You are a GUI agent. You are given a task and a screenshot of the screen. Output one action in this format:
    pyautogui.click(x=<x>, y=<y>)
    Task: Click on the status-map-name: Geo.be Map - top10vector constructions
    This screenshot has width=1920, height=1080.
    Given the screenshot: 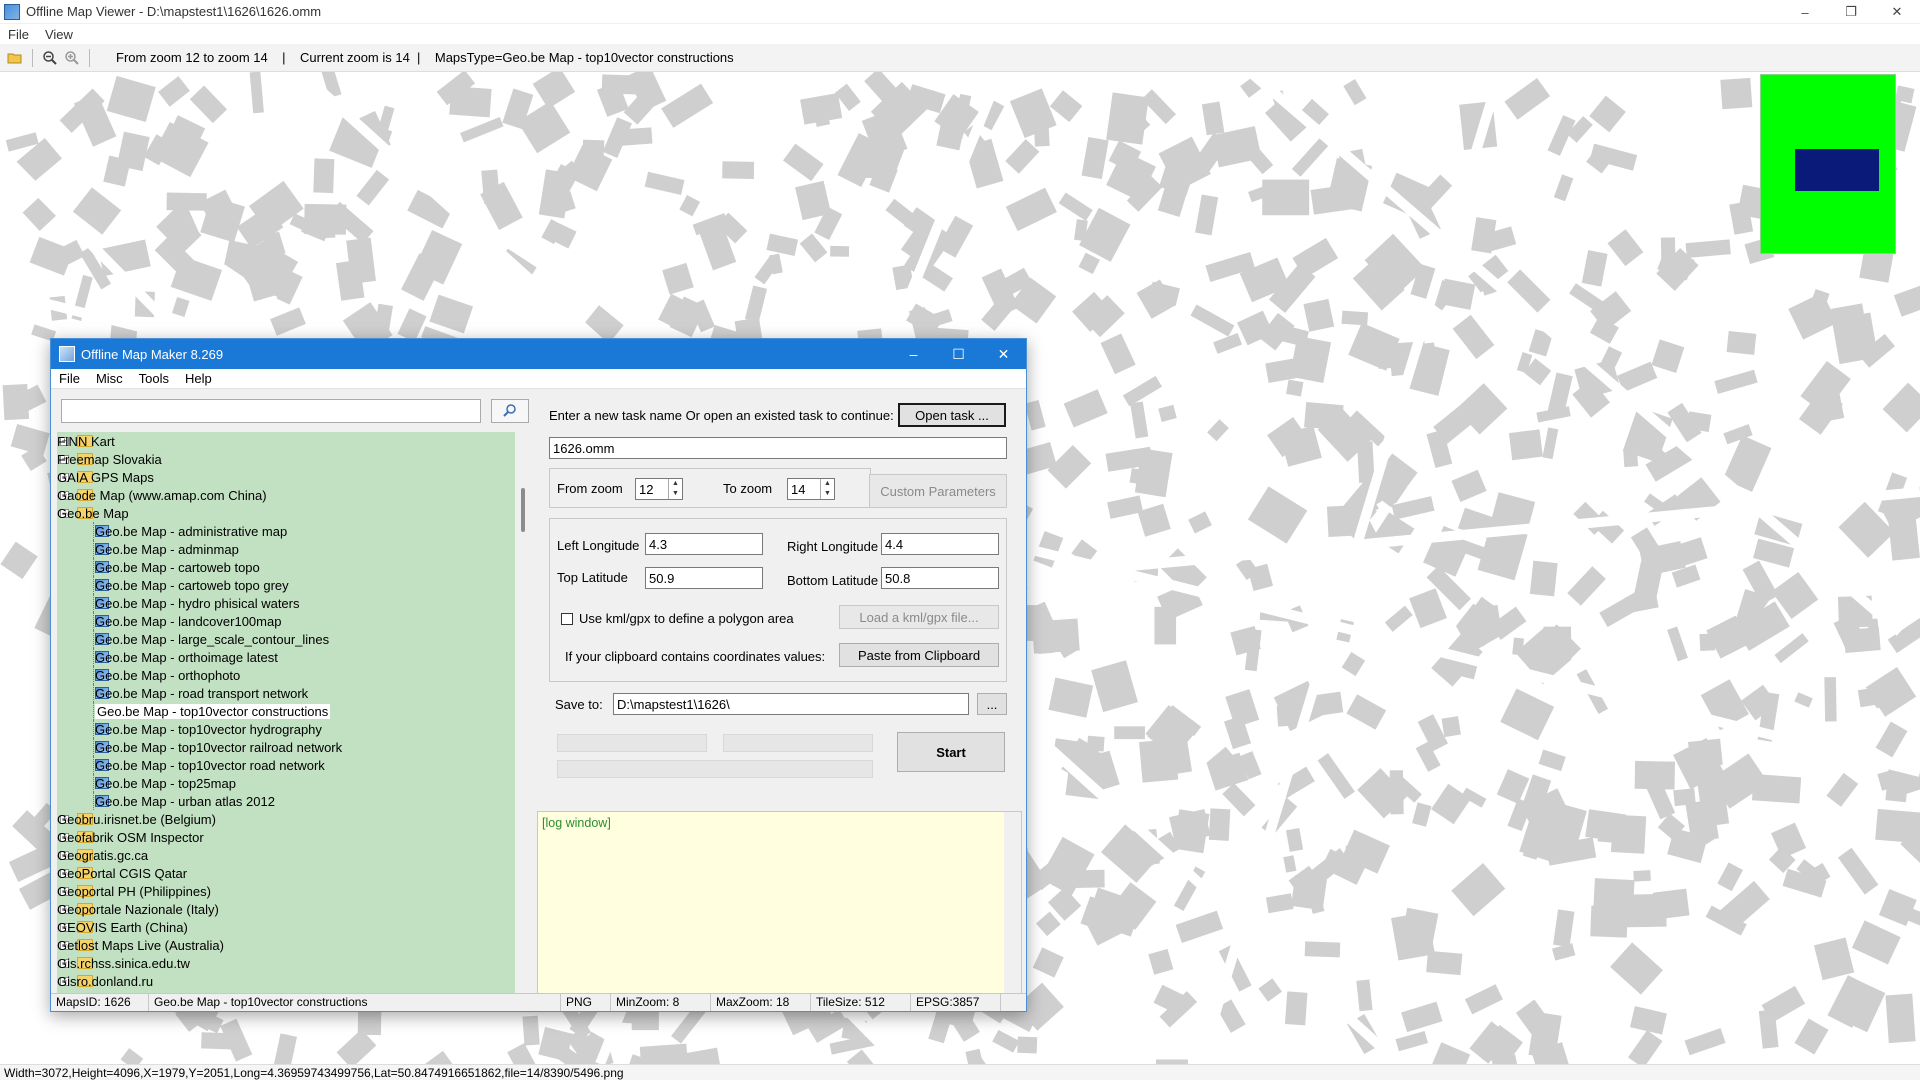 What is the action you would take?
    pyautogui.click(x=355, y=1002)
    